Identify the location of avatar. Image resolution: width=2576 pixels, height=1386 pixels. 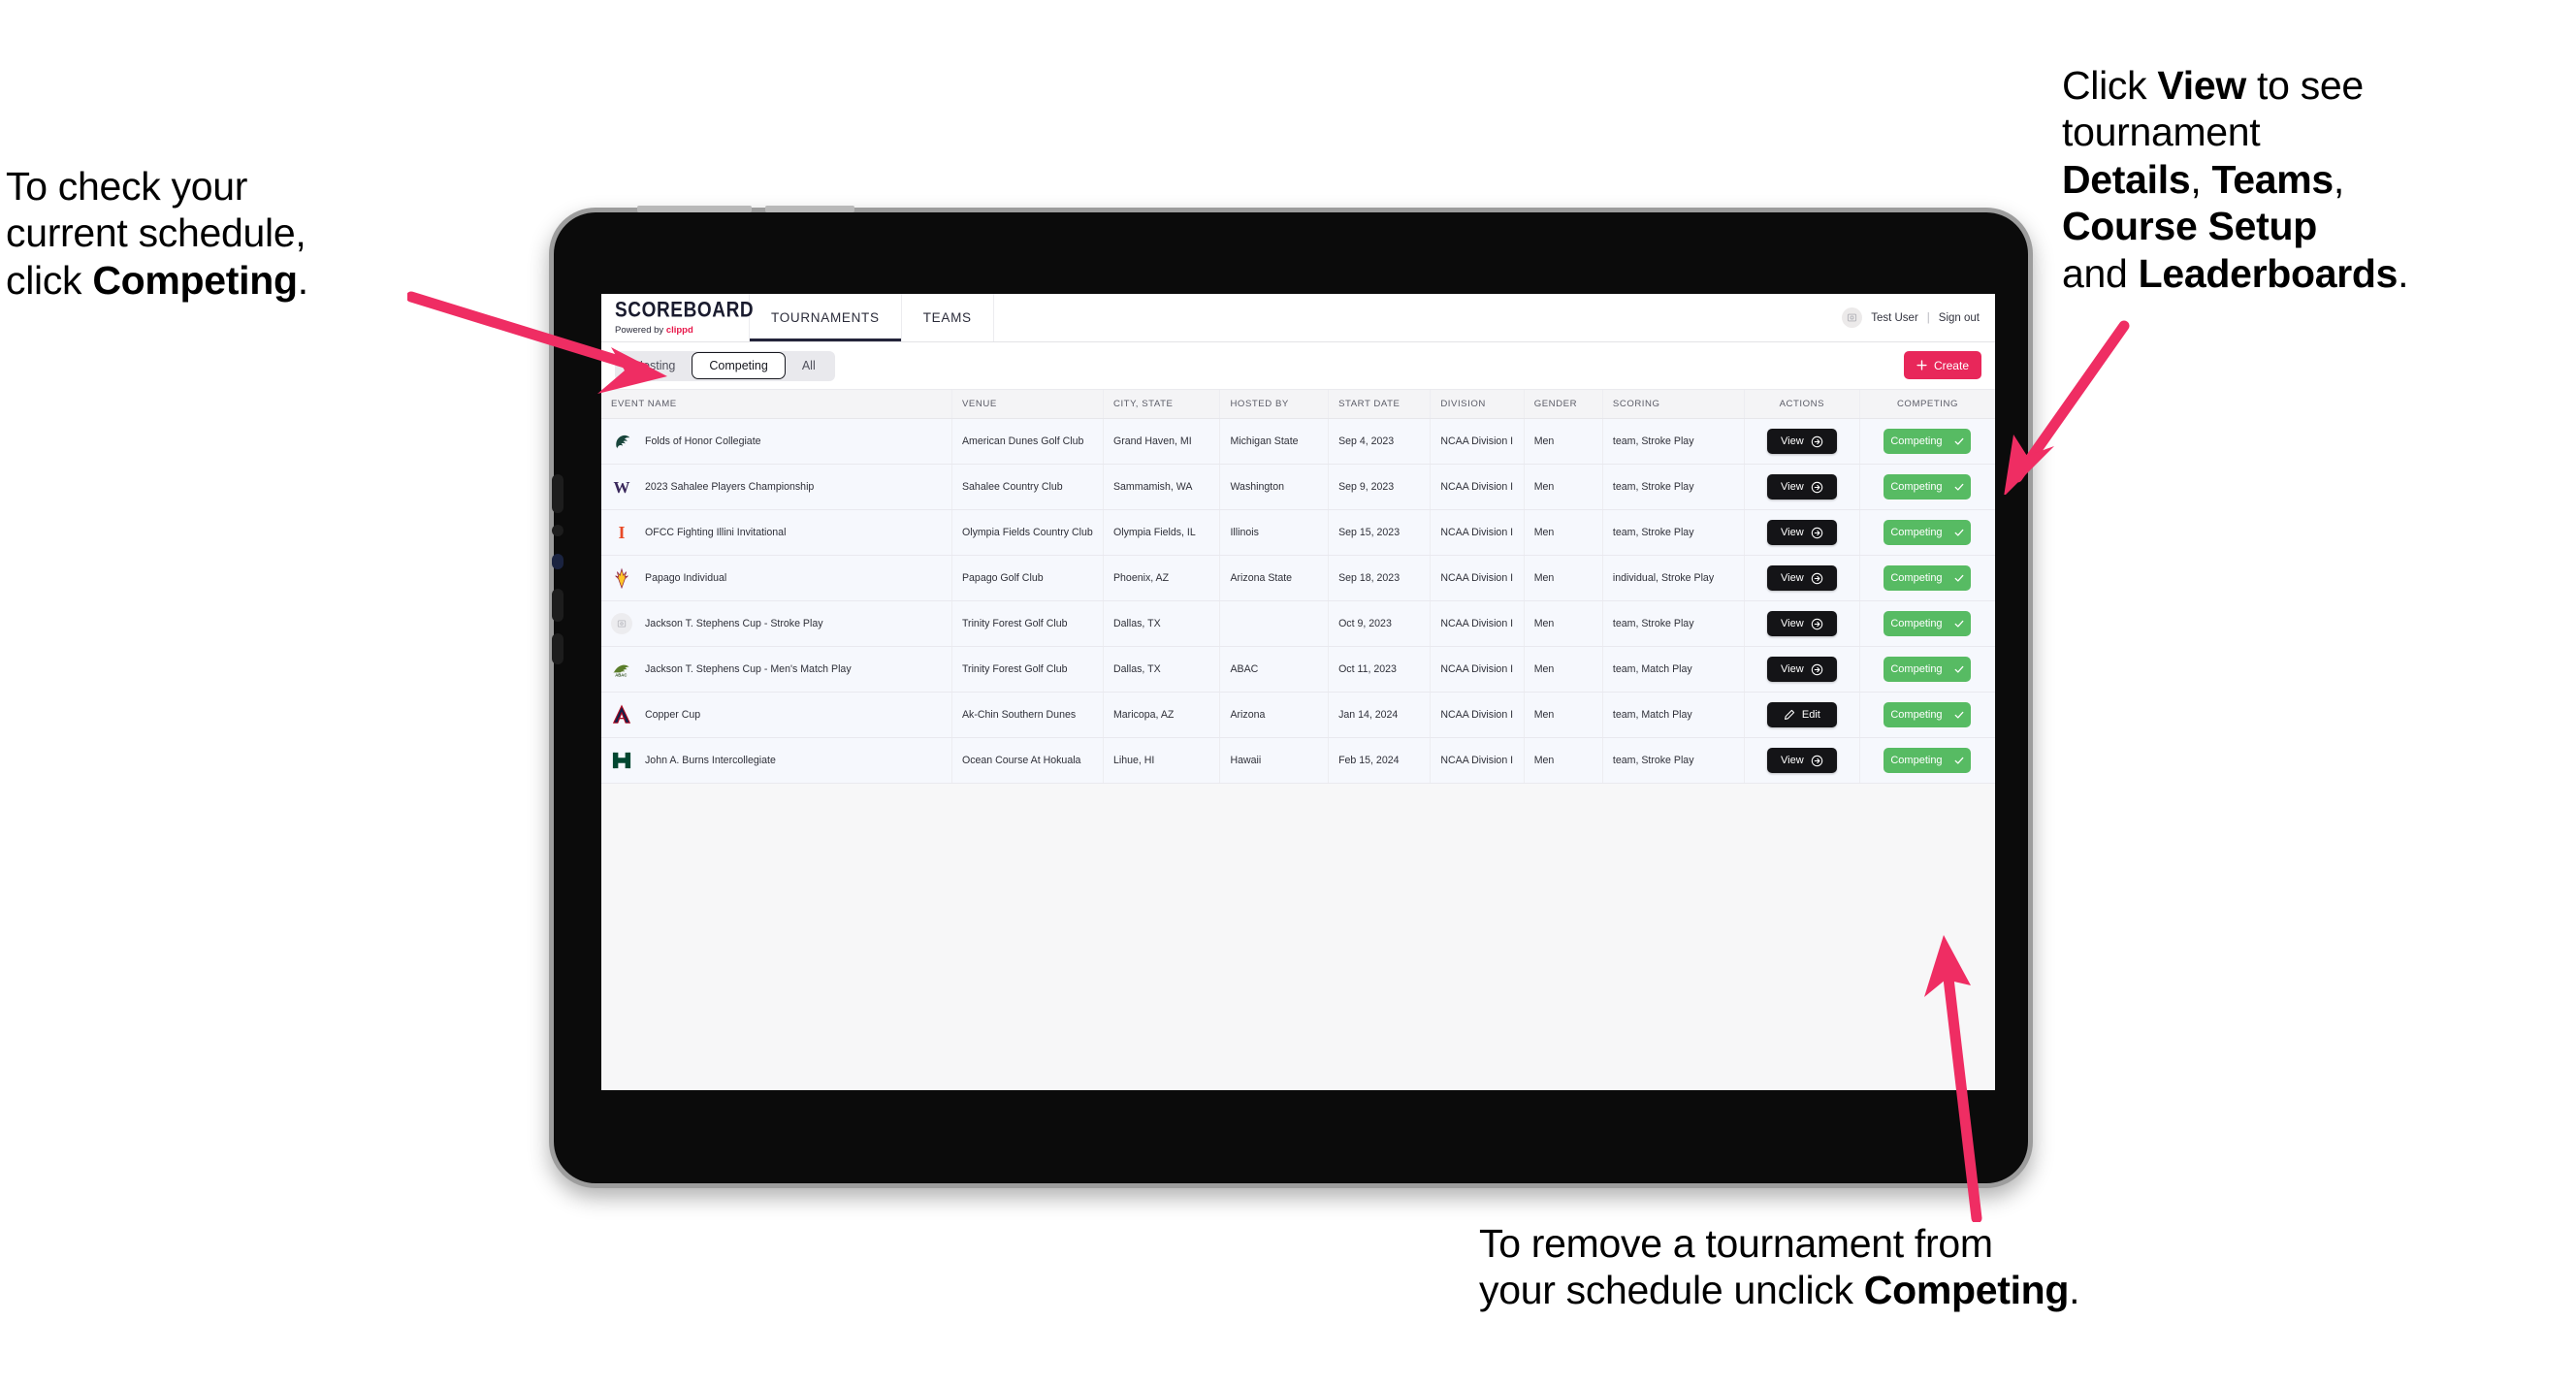
(1852, 317).